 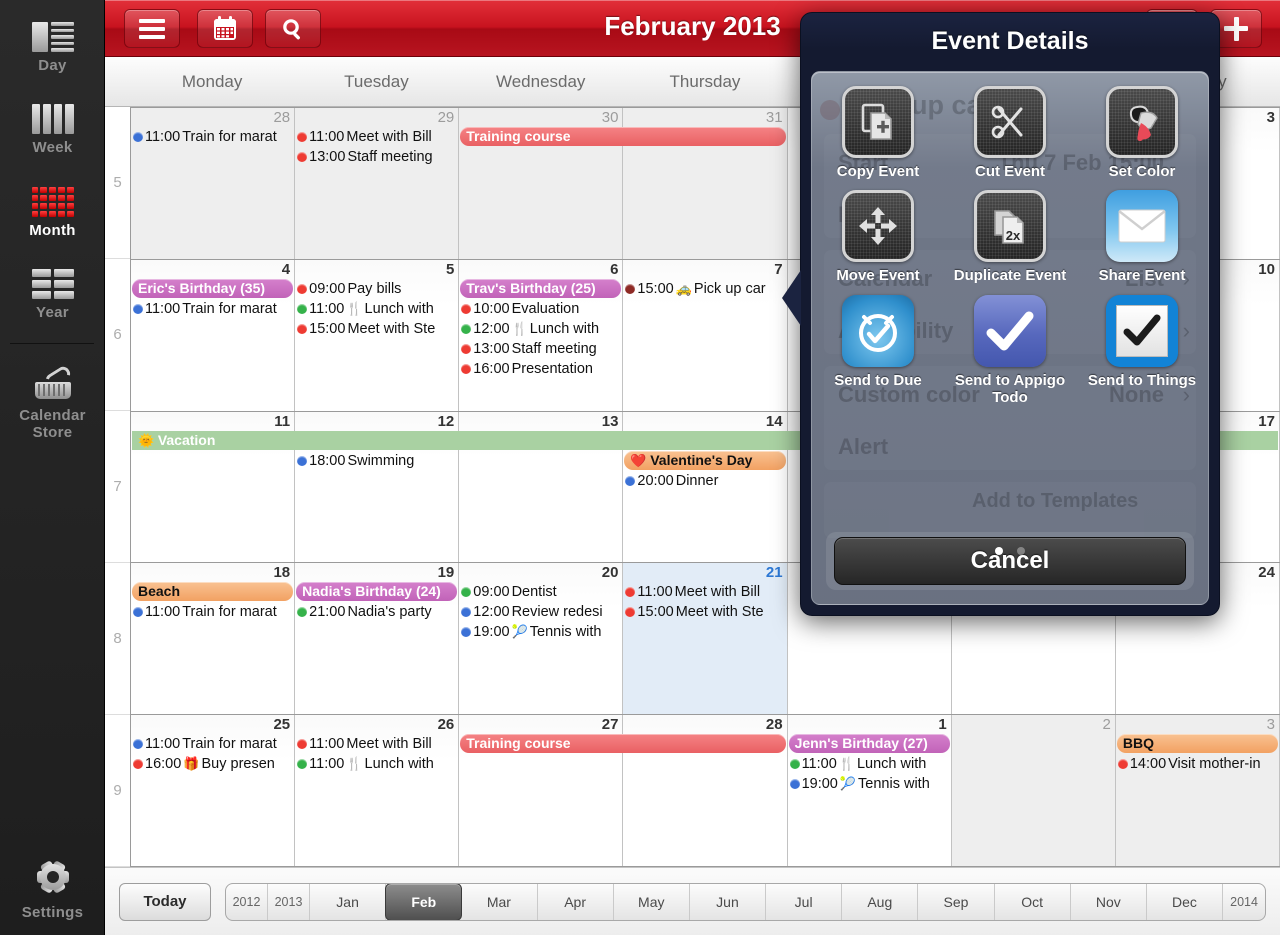 What do you see at coordinates (52, 206) in the screenshot?
I see `sidebar-item-month: Month` at bounding box center [52, 206].